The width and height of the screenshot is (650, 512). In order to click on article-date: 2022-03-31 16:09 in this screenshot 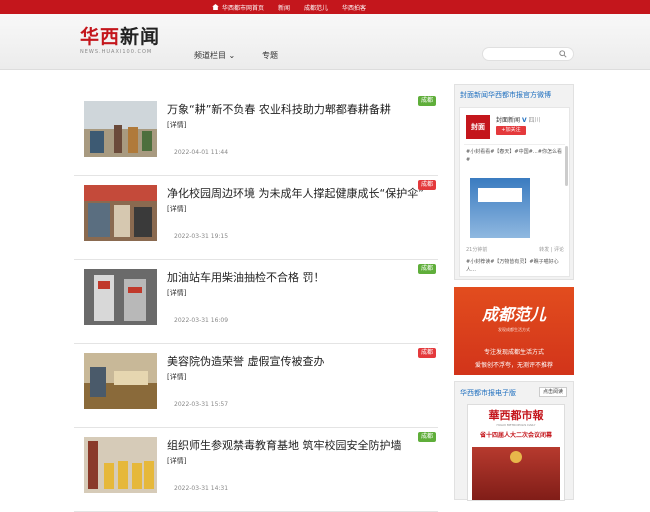, I will do `click(201, 320)`.